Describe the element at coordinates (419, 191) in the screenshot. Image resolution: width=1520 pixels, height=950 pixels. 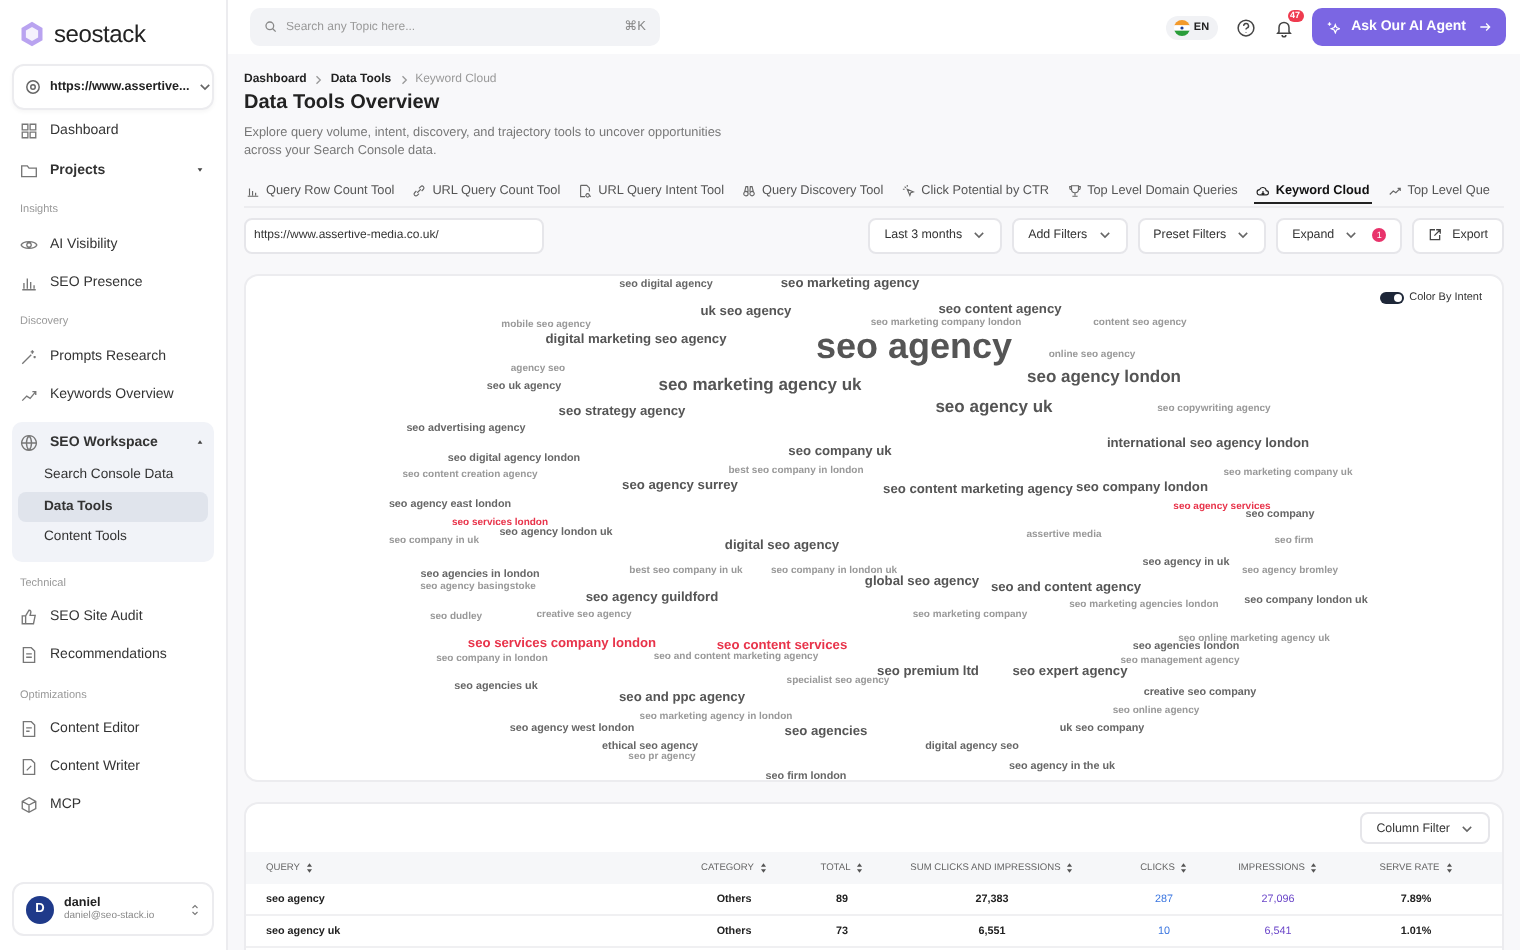
I see `link-icon` at that location.